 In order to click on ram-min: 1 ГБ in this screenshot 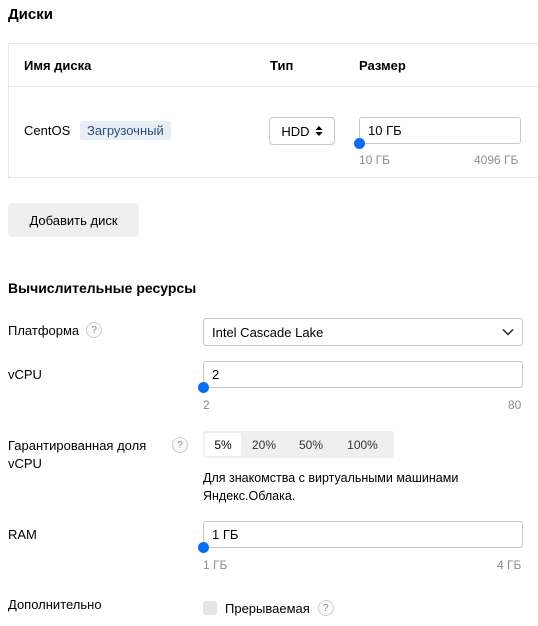, I will do `click(215, 565)`.